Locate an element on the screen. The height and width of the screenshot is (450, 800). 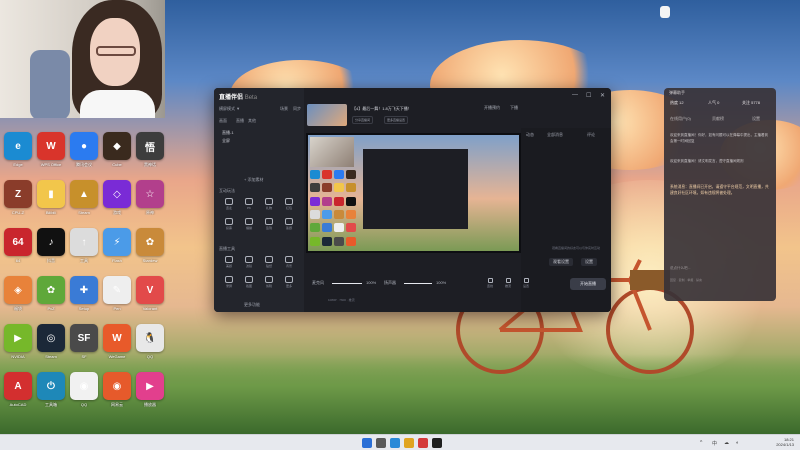
speaker-volume-slider is located at coordinates (418, 283).